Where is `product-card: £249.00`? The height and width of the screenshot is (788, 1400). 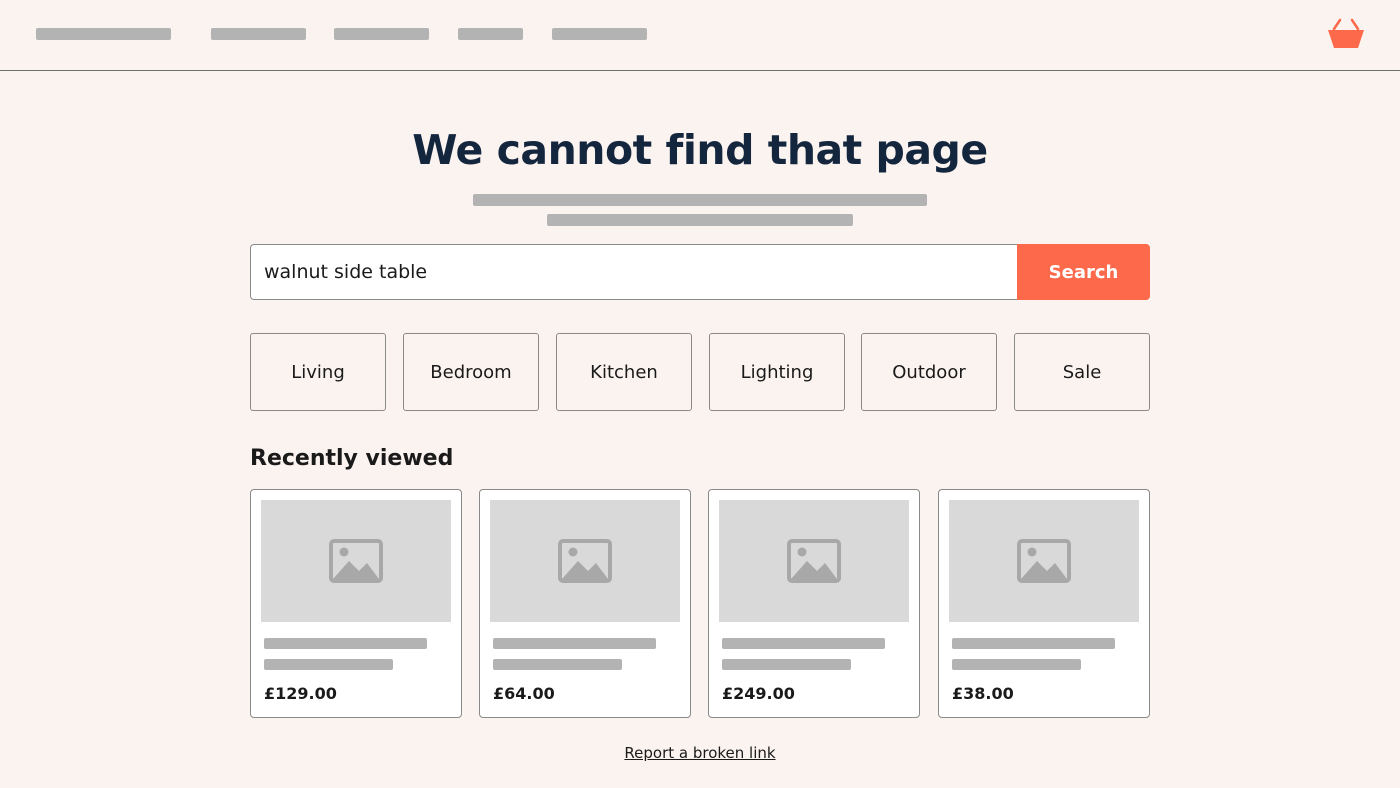 product-card: £249.00 is located at coordinates (814, 603).